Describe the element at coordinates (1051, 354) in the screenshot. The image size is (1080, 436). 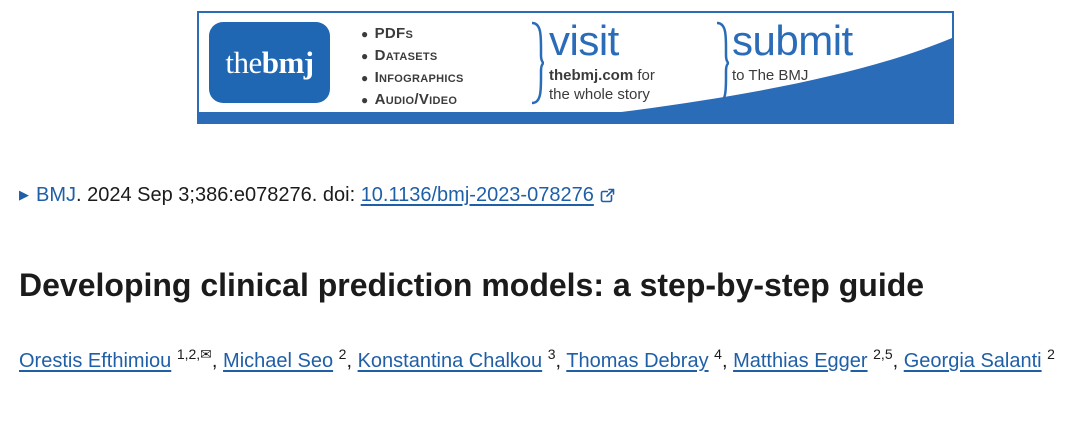
I see `author-affiliation: 2` at that location.